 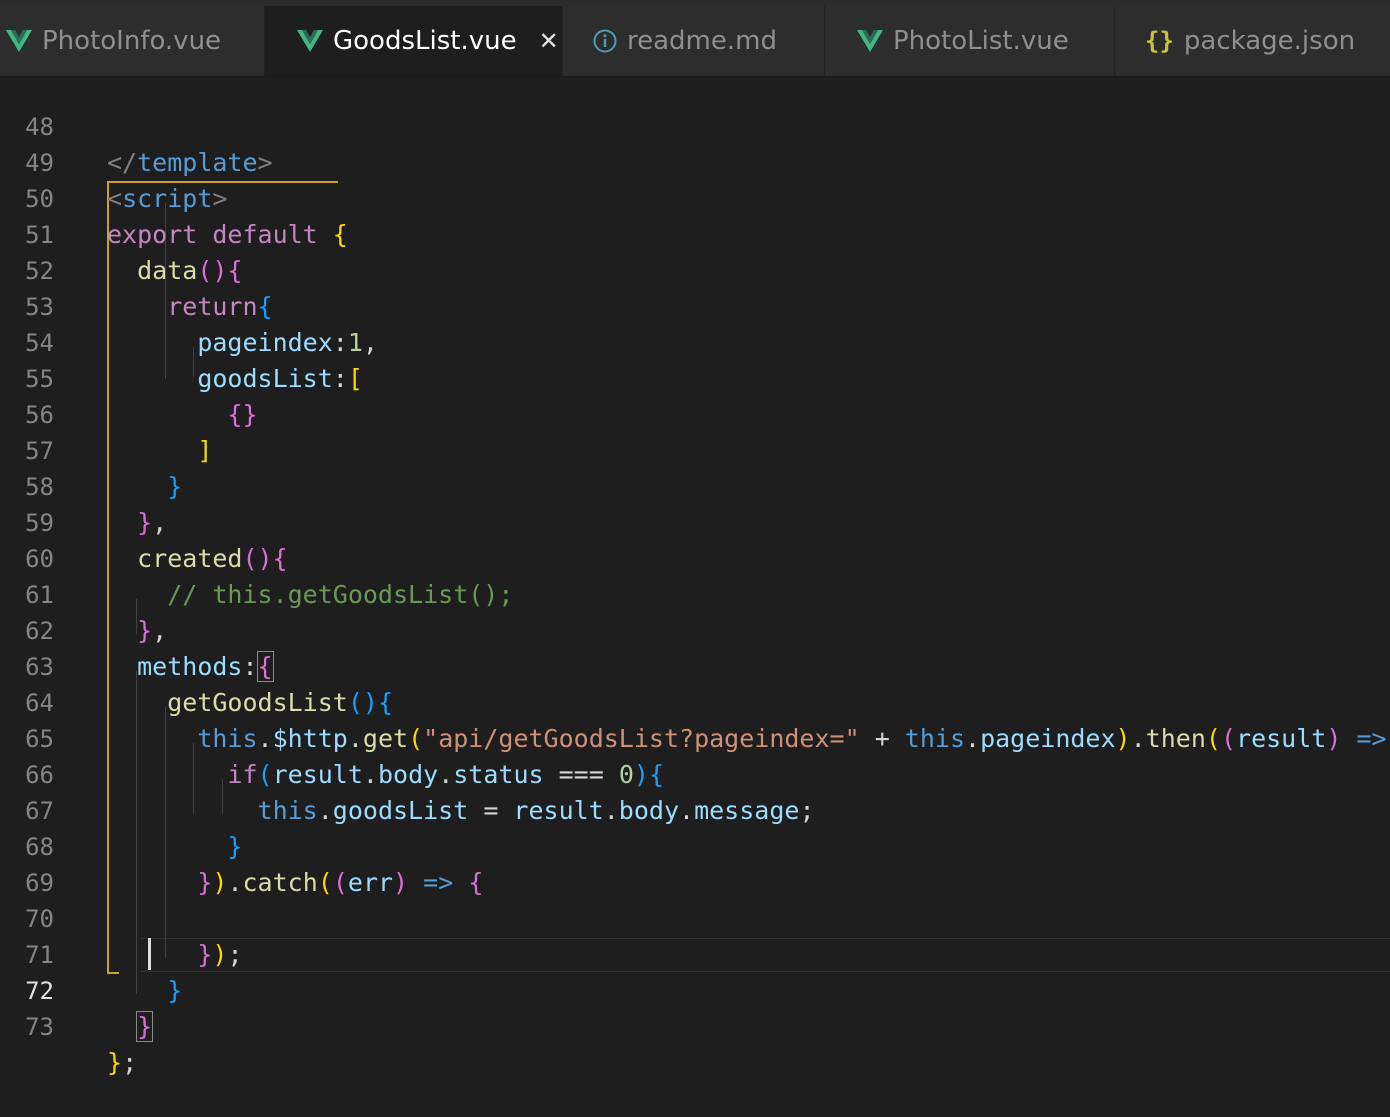 I want to click on code-line: 57 }, so click(x=695, y=449).